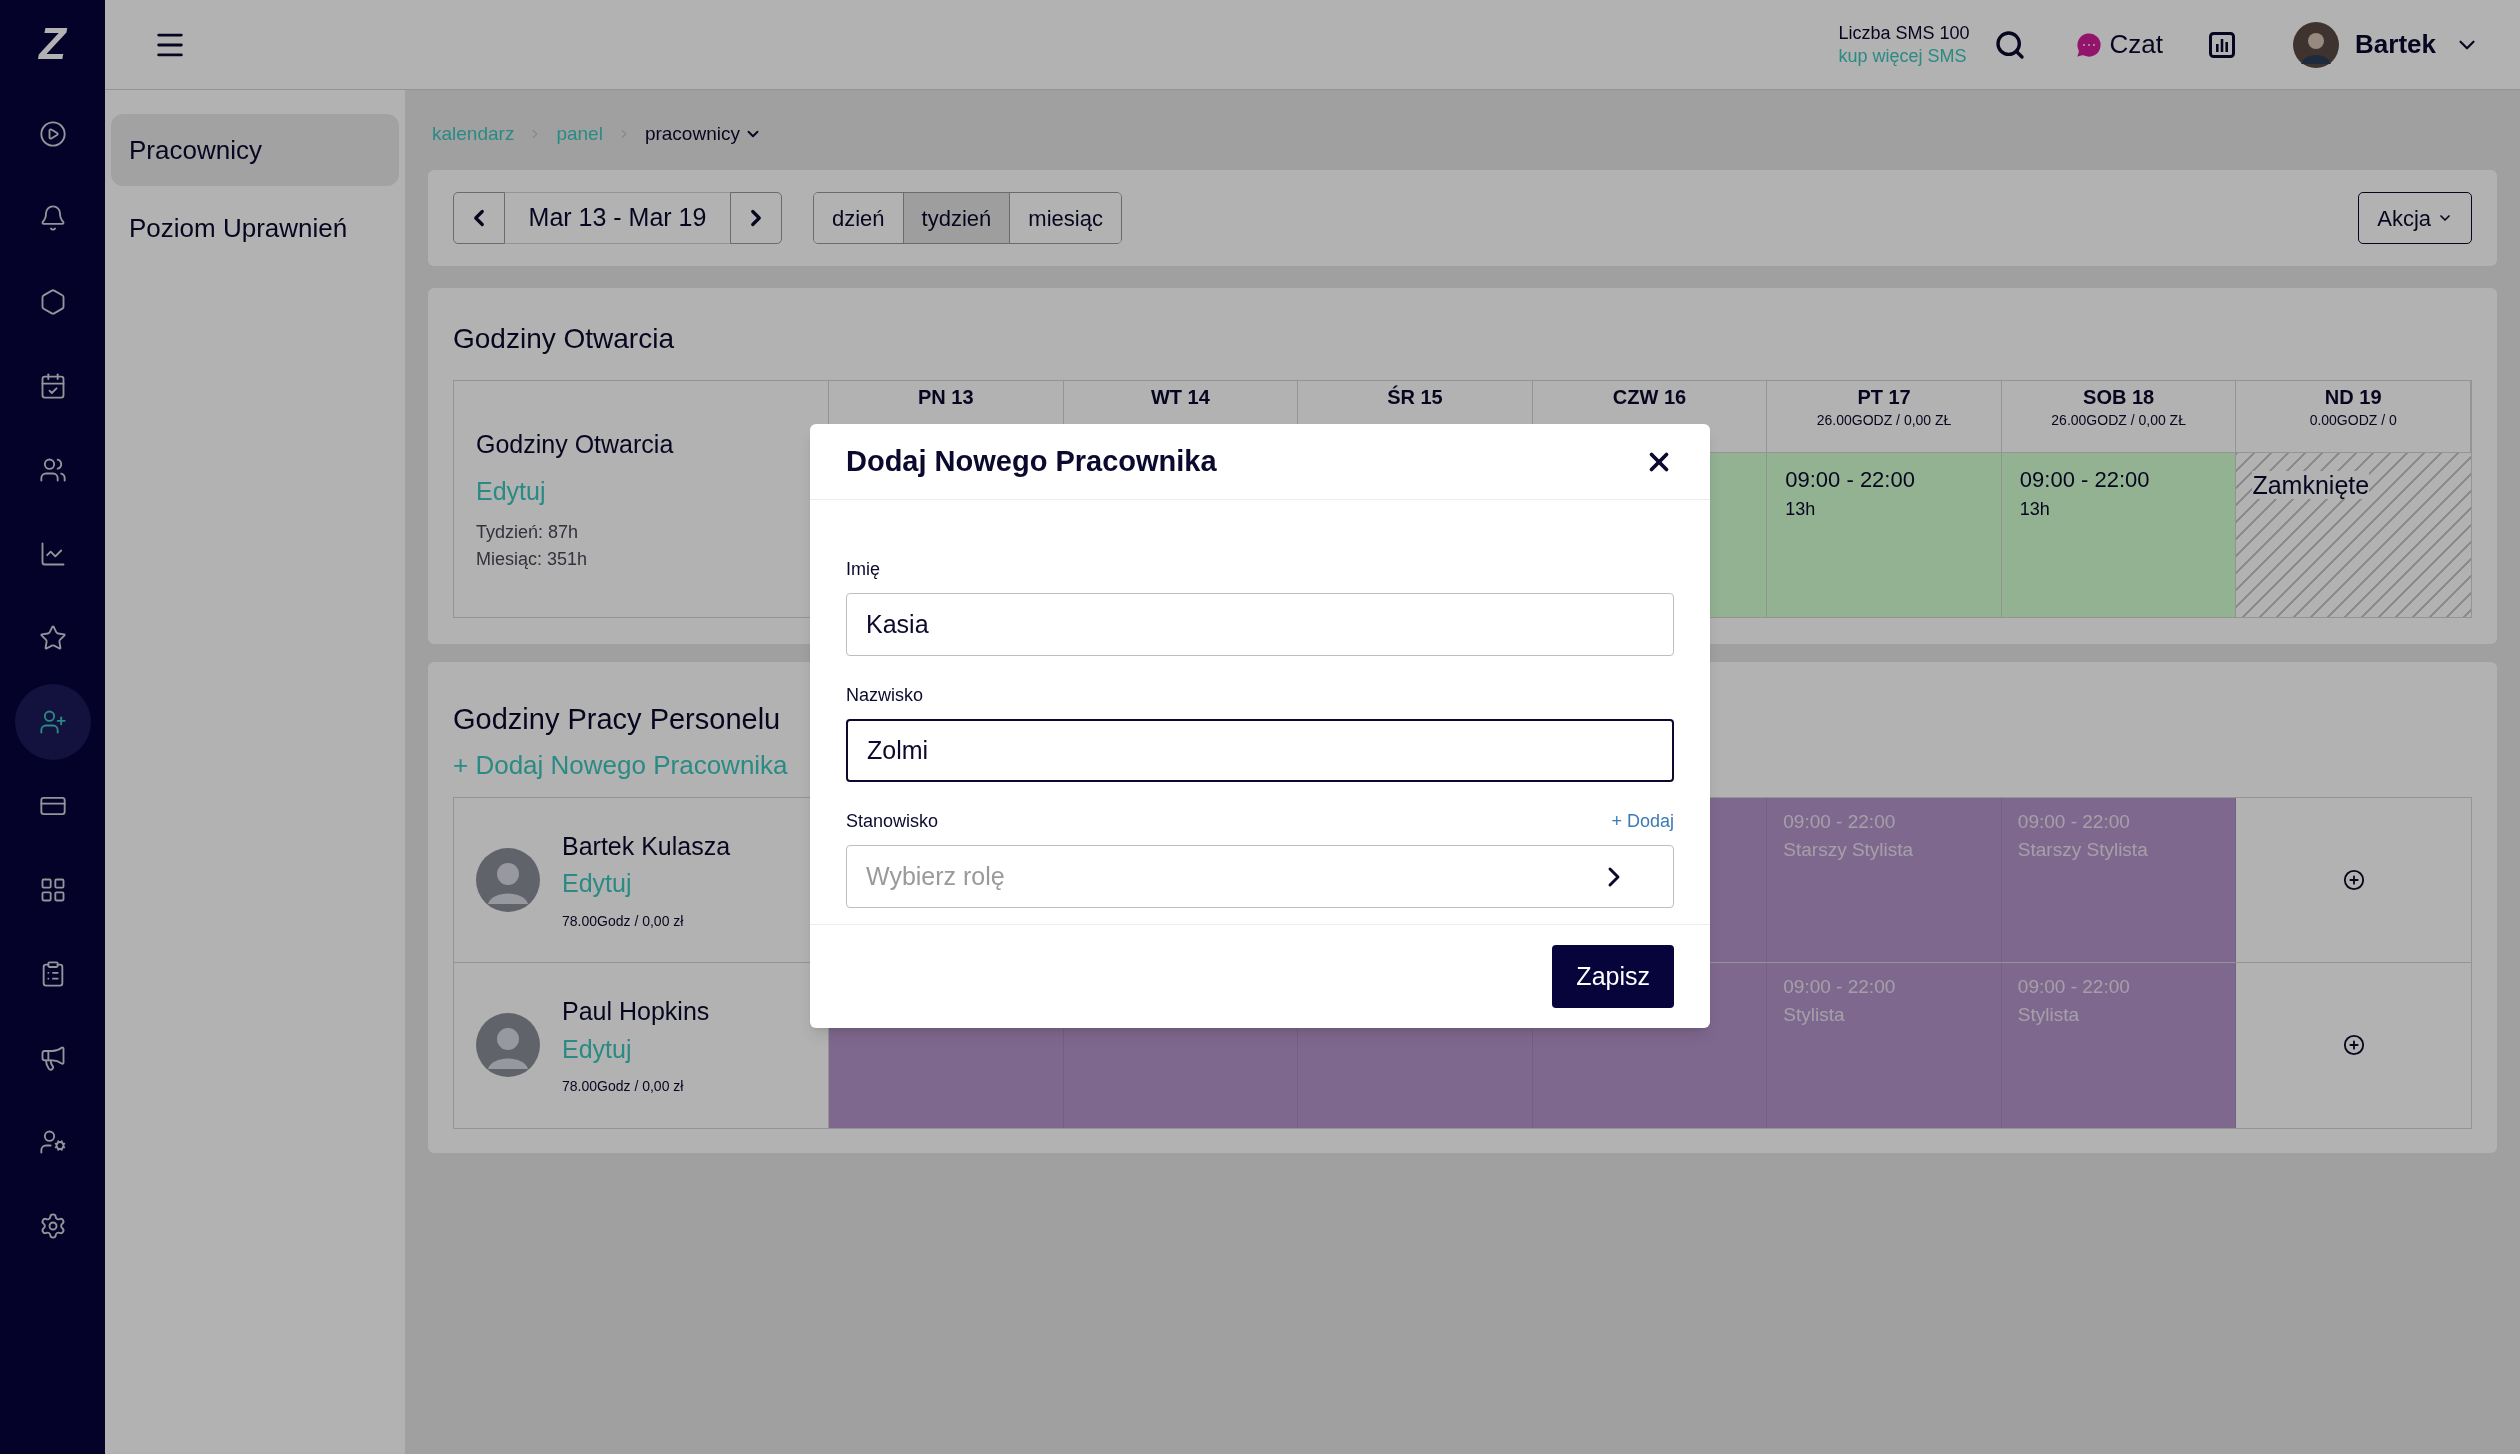 Image resolution: width=2520 pixels, height=1454 pixels. Describe the element at coordinates (532, 559) in the screenshot. I see `month-total: Miesiąc: 351h` at that location.